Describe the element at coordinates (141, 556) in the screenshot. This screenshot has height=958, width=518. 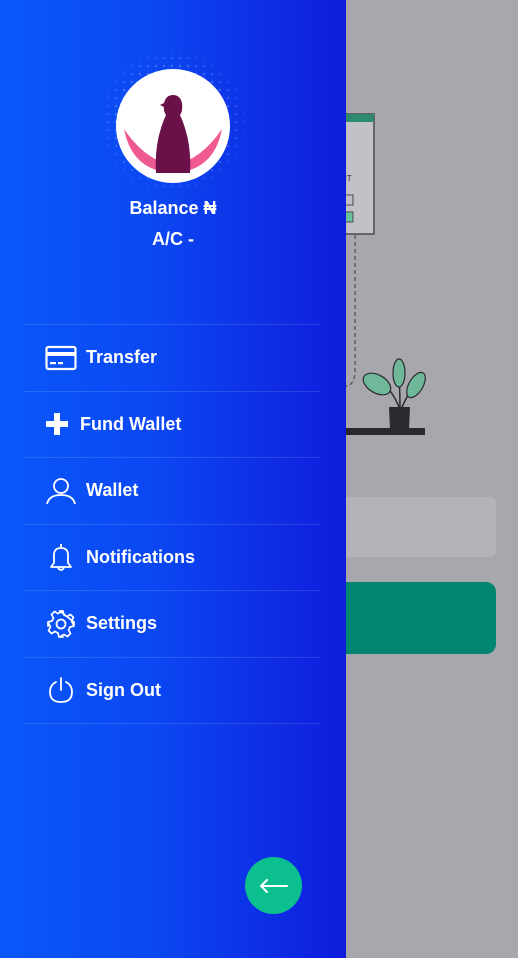
I see `menu-item-label: Notifications` at that location.